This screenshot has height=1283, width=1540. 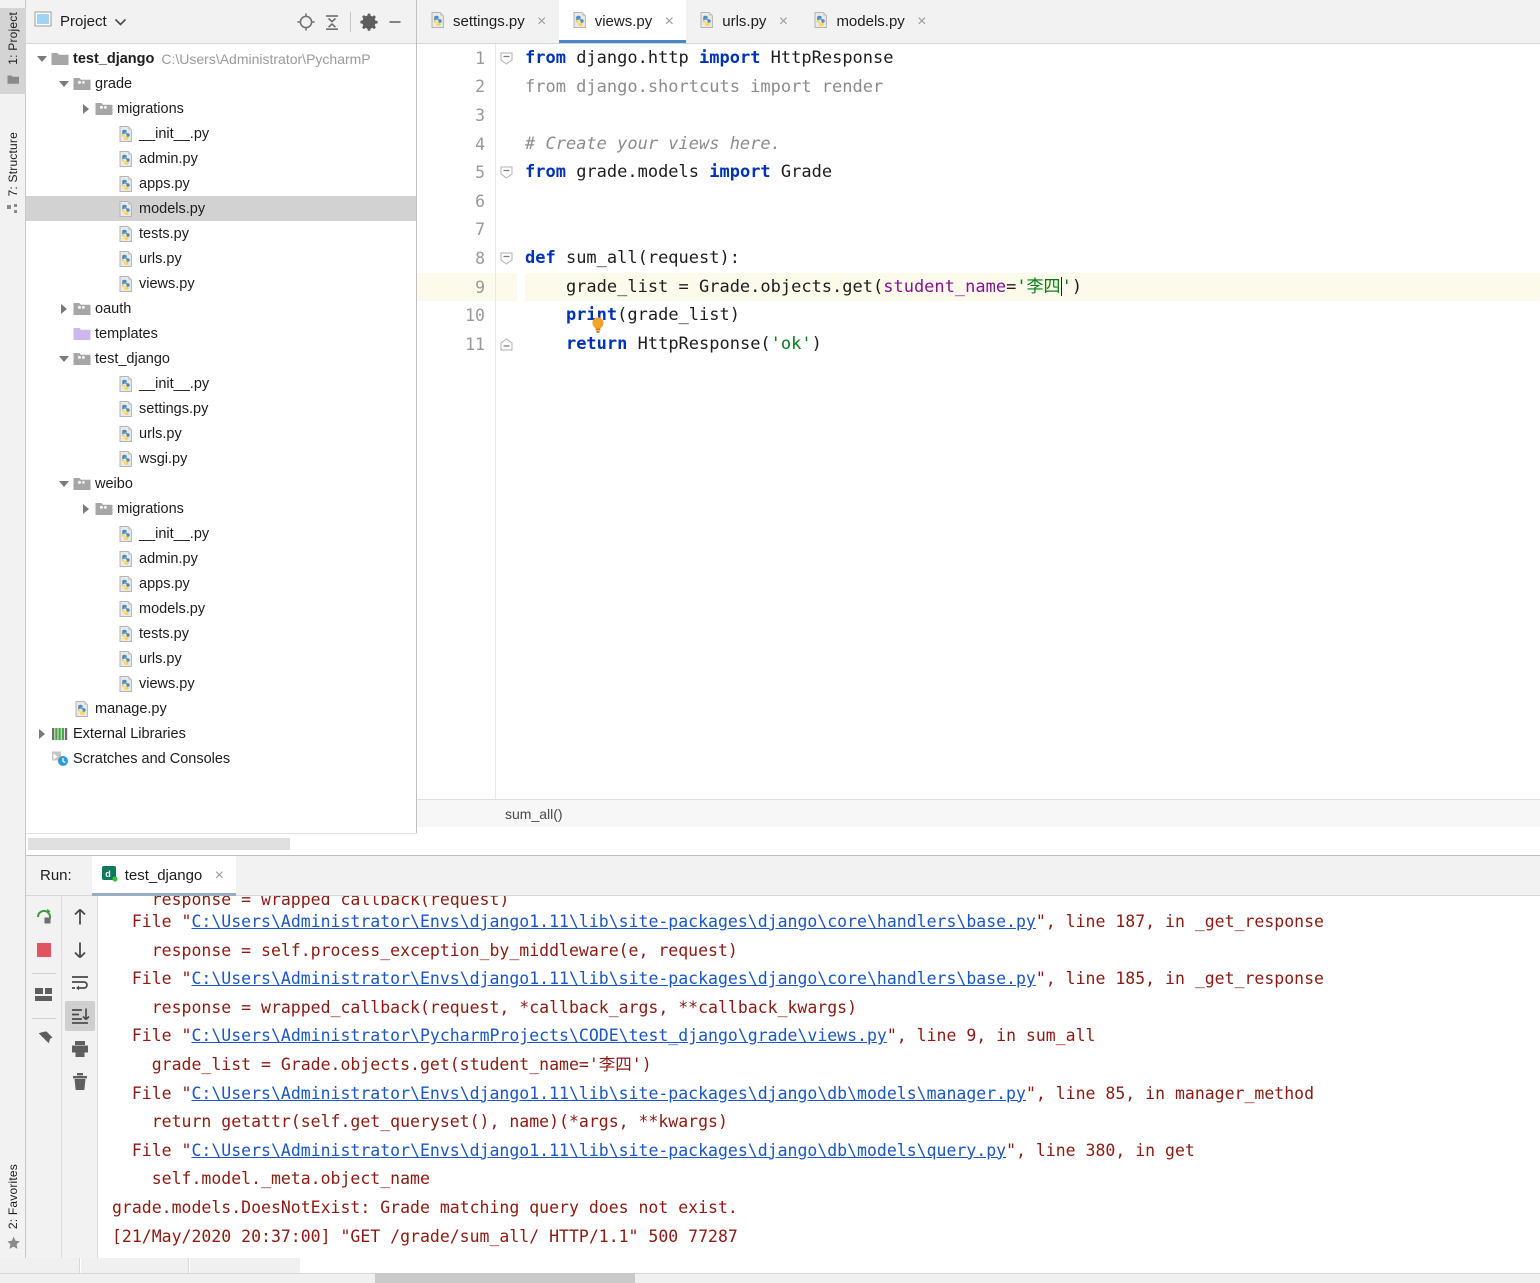 What do you see at coordinates (622, 21) in the screenshot?
I see `editor-tab-views-py: views.py ×` at bounding box center [622, 21].